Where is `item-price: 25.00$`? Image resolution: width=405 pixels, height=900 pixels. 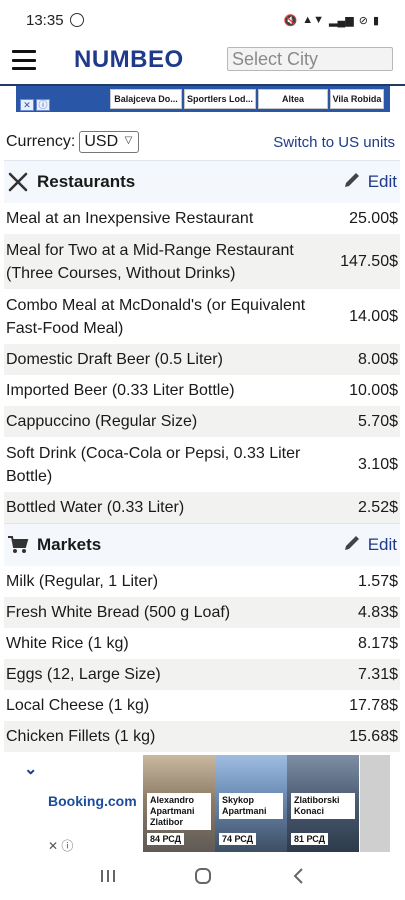
item-price: 25.00$ is located at coordinates (373, 218).